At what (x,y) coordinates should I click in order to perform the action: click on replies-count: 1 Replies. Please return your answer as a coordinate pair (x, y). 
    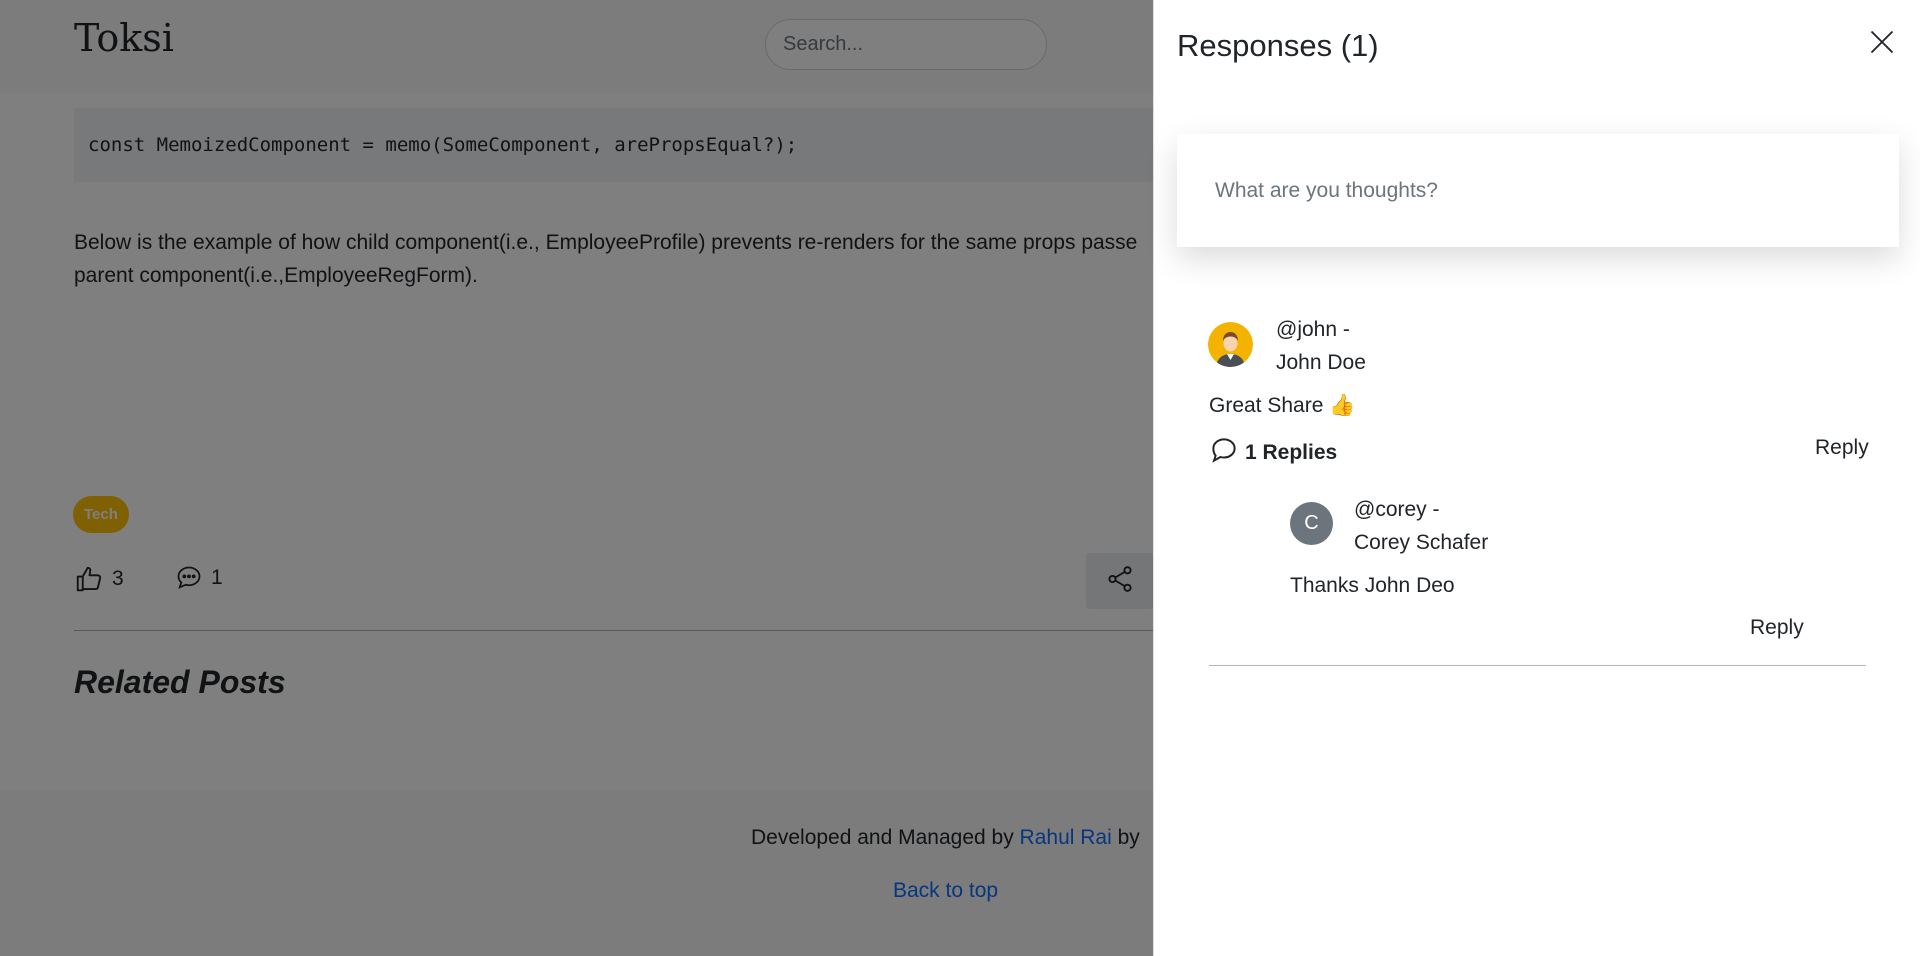
    Looking at the image, I should click on (1291, 452).